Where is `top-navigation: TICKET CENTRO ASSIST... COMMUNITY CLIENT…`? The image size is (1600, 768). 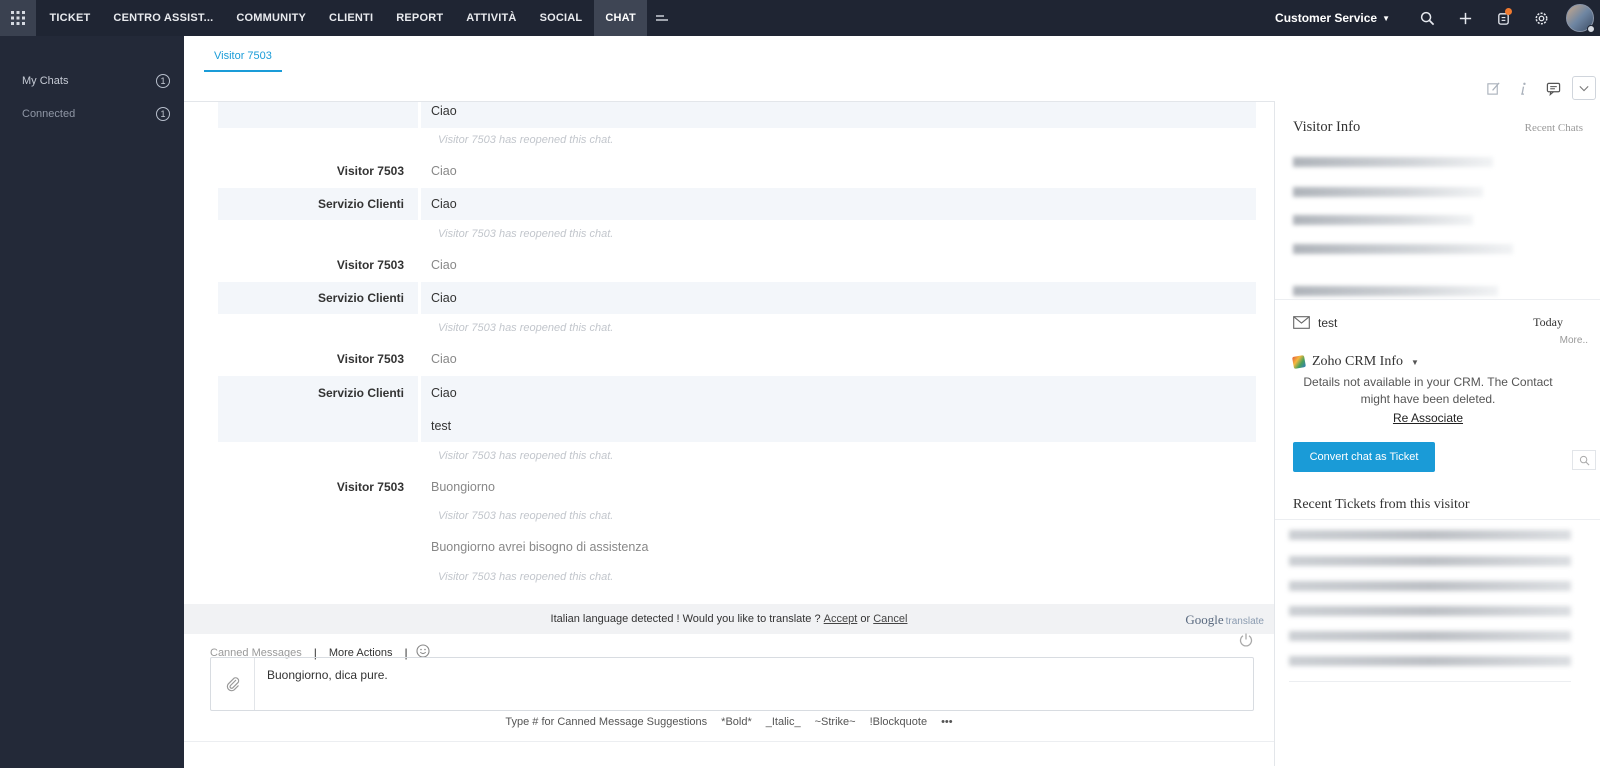 top-navigation: TICKET CENTRO ASSIST... COMMUNITY CLIENT… is located at coordinates (800, 18).